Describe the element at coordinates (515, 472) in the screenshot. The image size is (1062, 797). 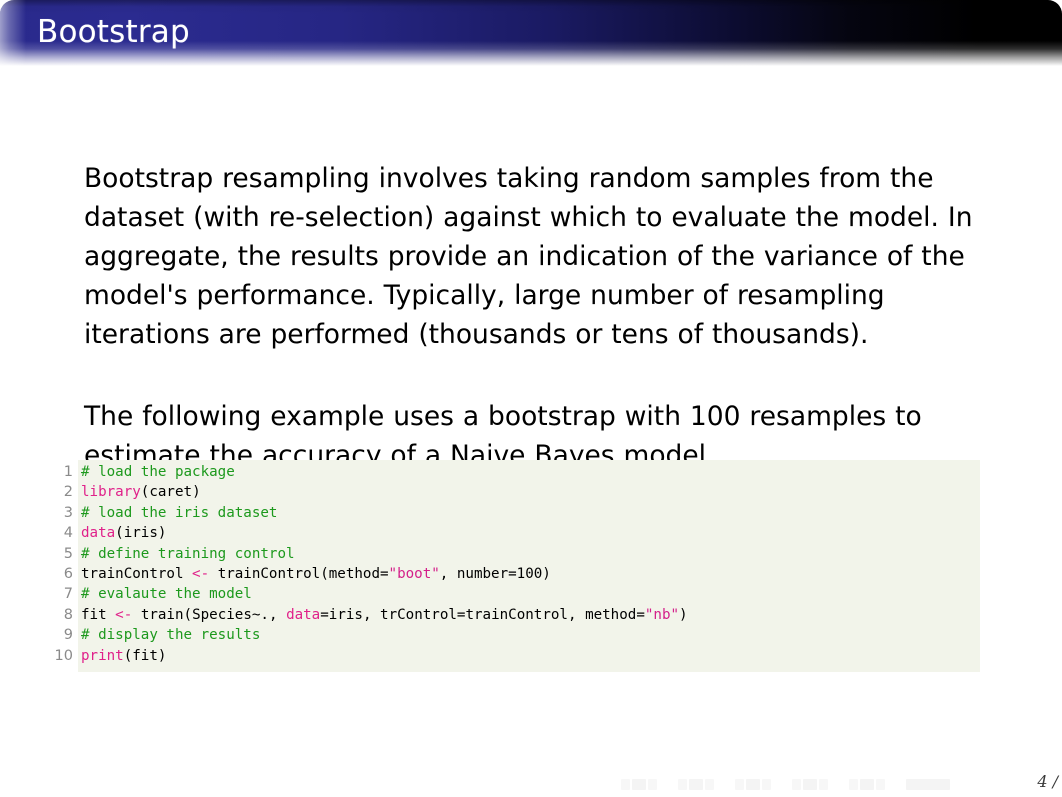
I see `code-line: 1 # load the package` at that location.